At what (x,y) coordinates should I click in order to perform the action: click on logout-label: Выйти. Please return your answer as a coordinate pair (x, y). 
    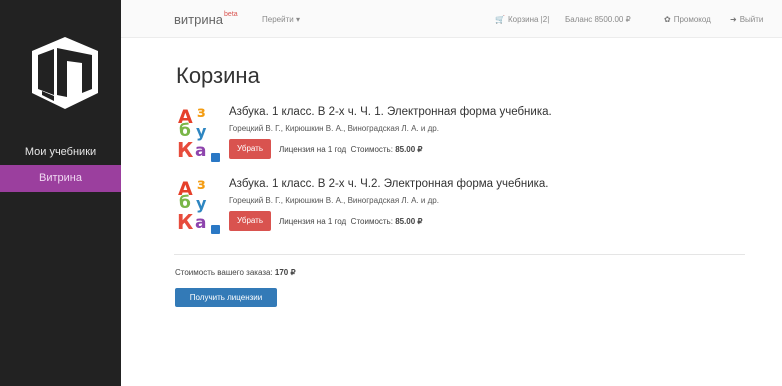
    Looking at the image, I should click on (751, 19).